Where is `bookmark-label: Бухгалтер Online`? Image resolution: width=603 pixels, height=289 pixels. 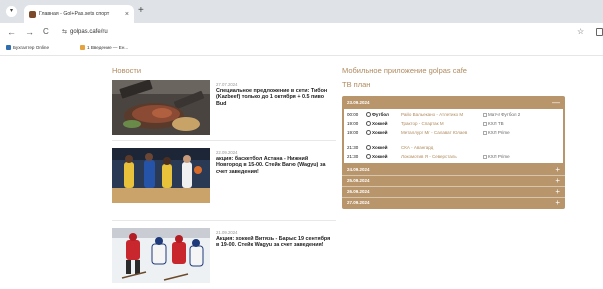
bookmark-label: Бухгалтер Online is located at coordinates (31, 47).